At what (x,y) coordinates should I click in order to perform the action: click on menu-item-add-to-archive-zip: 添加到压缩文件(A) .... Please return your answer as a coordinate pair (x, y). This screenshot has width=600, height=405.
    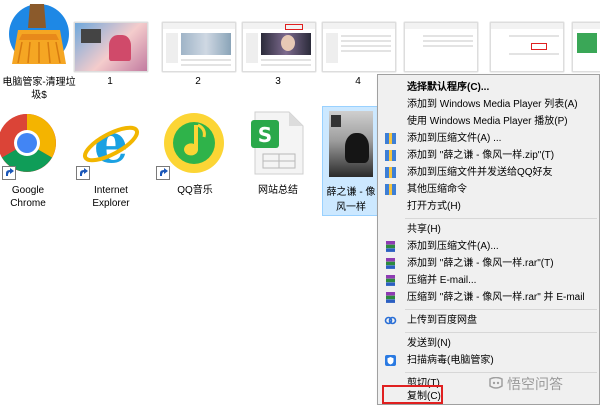
    Looking at the image, I should click on (488, 138).